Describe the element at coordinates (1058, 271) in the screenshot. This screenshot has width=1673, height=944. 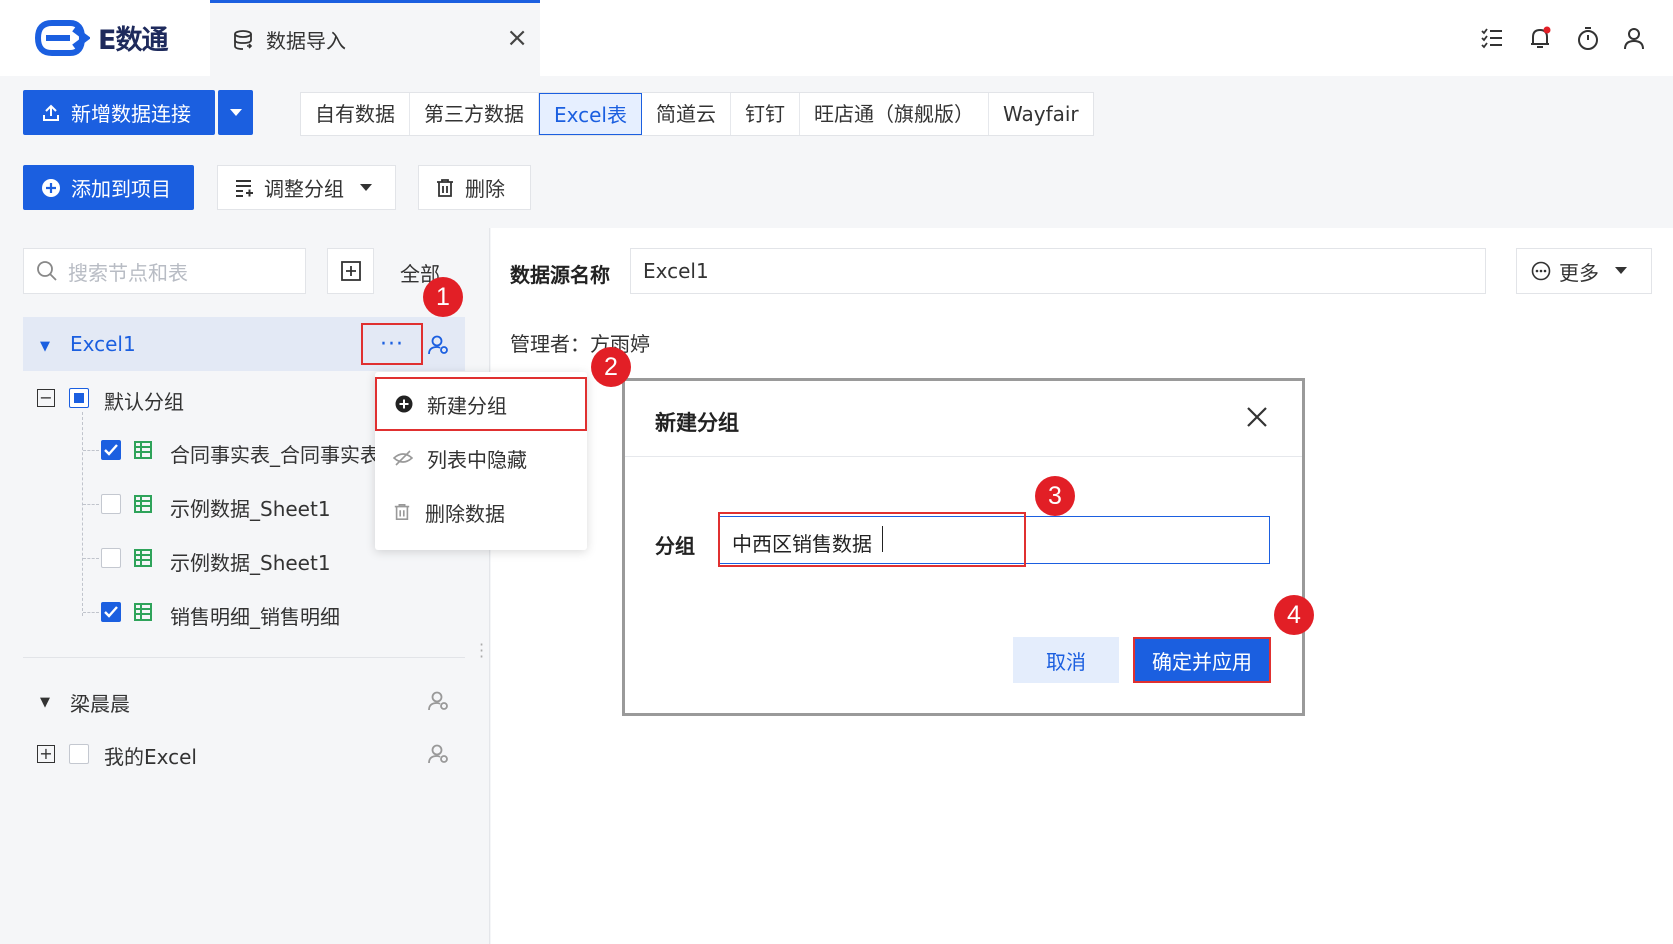
I see `datasource-name-input: Excel1` at that location.